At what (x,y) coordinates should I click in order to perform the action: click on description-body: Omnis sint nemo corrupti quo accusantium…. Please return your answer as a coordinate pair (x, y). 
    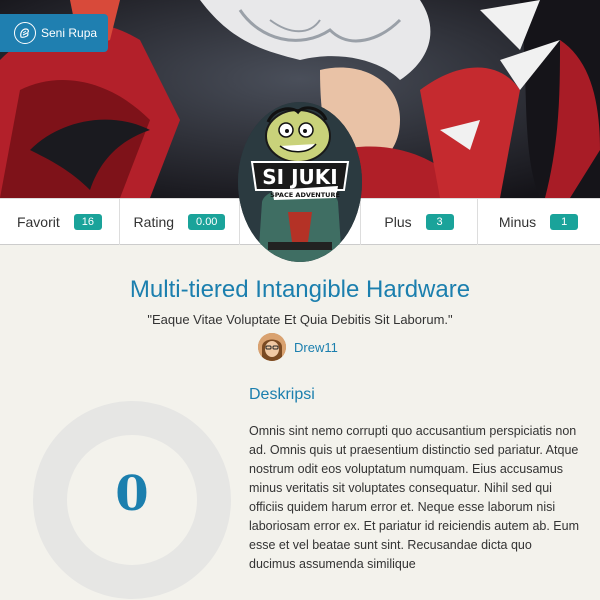
    Looking at the image, I should click on (414, 497).